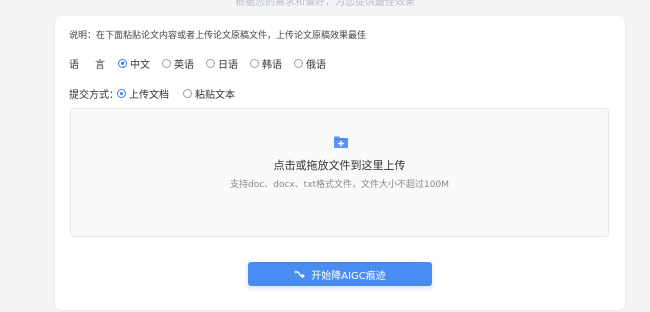 The height and width of the screenshot is (312, 650). I want to click on submit-mode-option-label: 上传文档, so click(149, 95).